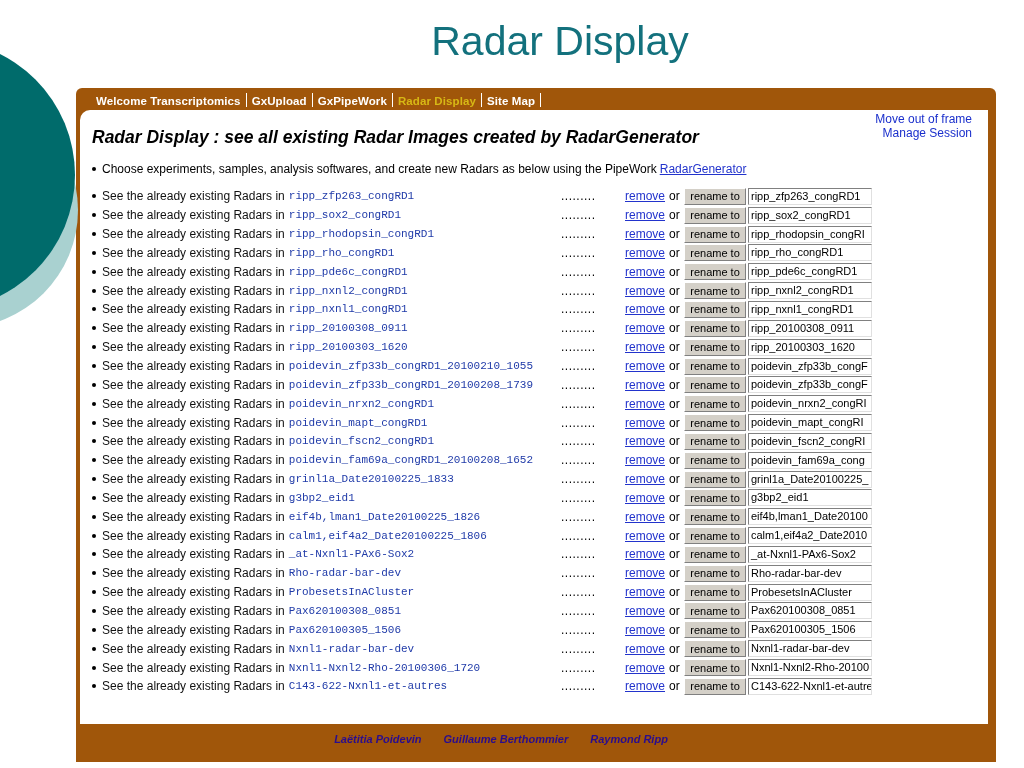 The image size is (1024, 768). I want to click on rename-field: ripp_sox2_congRD1, so click(810, 215).